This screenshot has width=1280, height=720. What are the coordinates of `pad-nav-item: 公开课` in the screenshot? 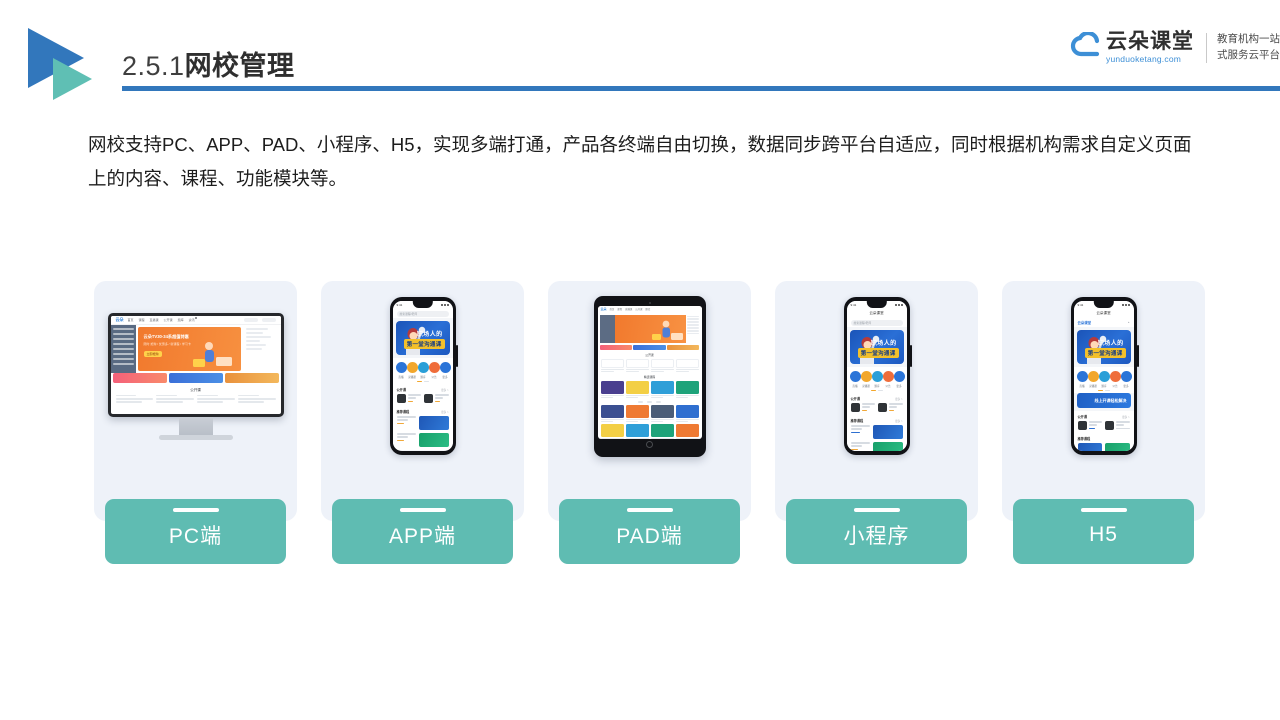 It's located at (639, 309).